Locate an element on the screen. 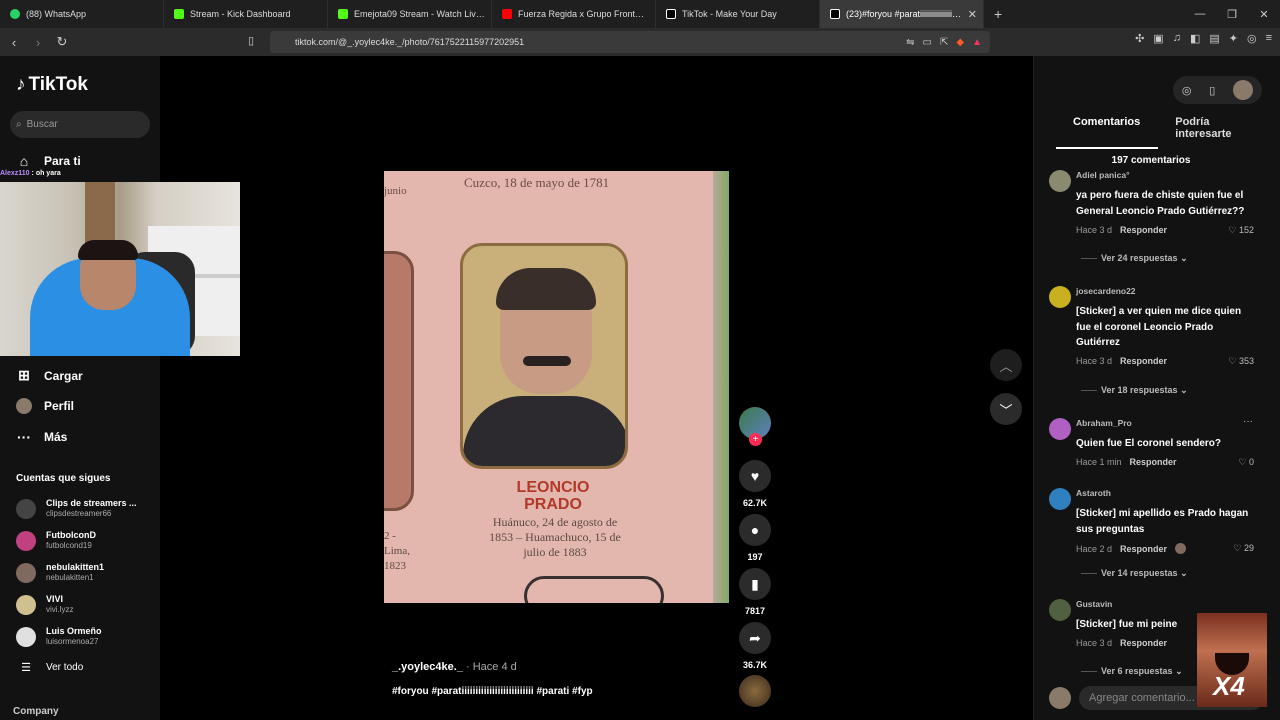  nav-more: ··· Más is located at coordinates (41, 437).